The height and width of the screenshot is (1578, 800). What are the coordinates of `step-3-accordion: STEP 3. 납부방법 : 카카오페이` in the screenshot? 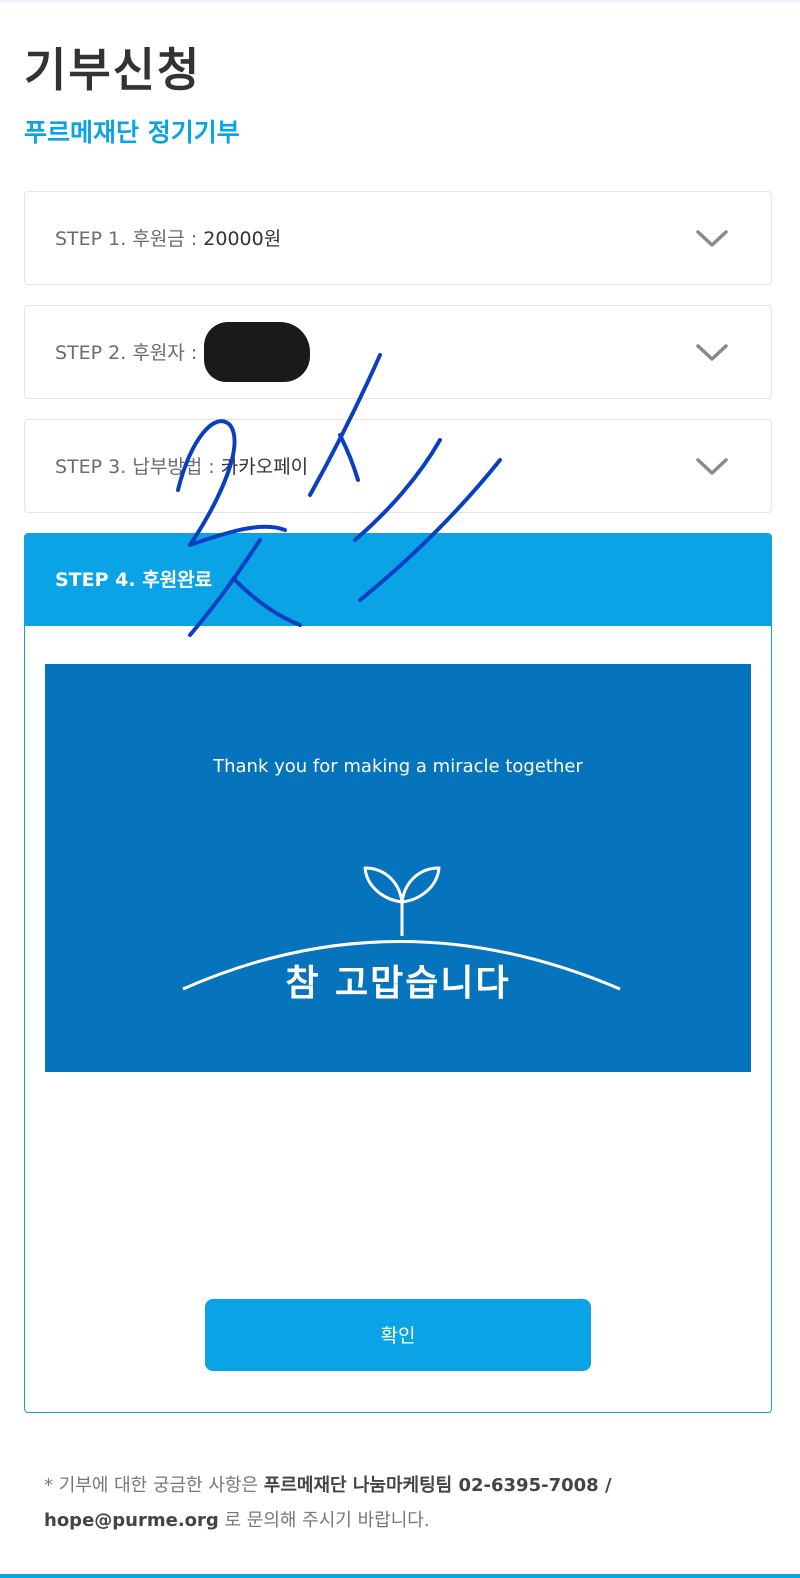 It's located at (398, 466).